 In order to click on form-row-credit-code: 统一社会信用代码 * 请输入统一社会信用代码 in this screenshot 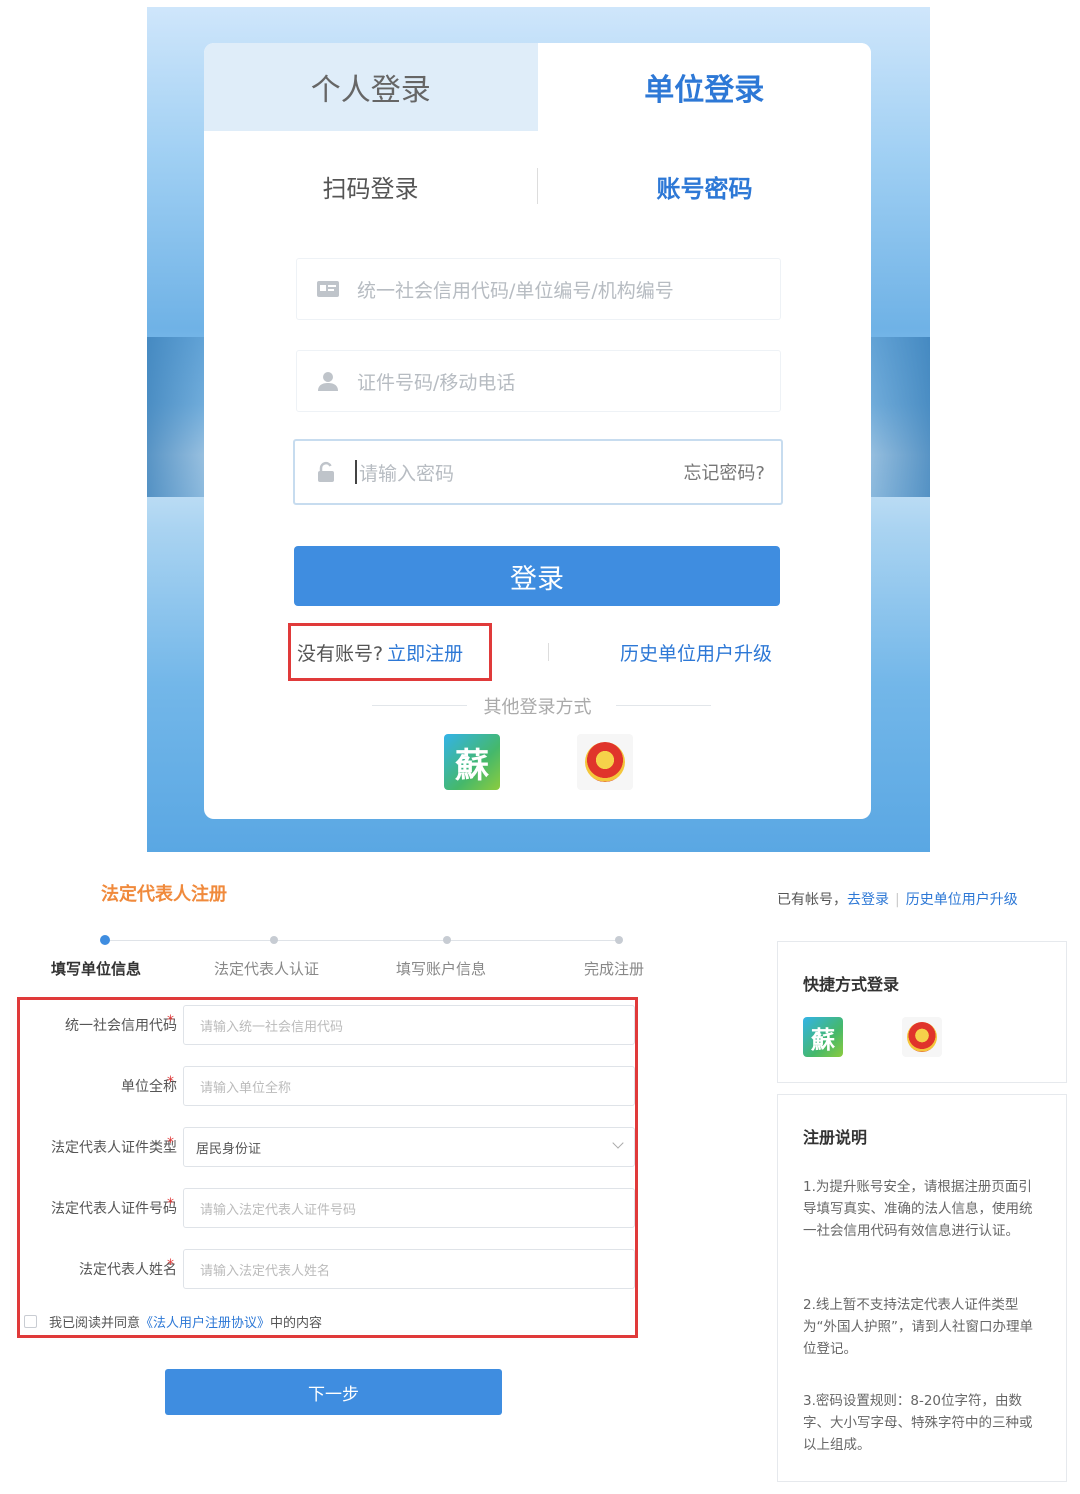, I will do `click(327, 1025)`.